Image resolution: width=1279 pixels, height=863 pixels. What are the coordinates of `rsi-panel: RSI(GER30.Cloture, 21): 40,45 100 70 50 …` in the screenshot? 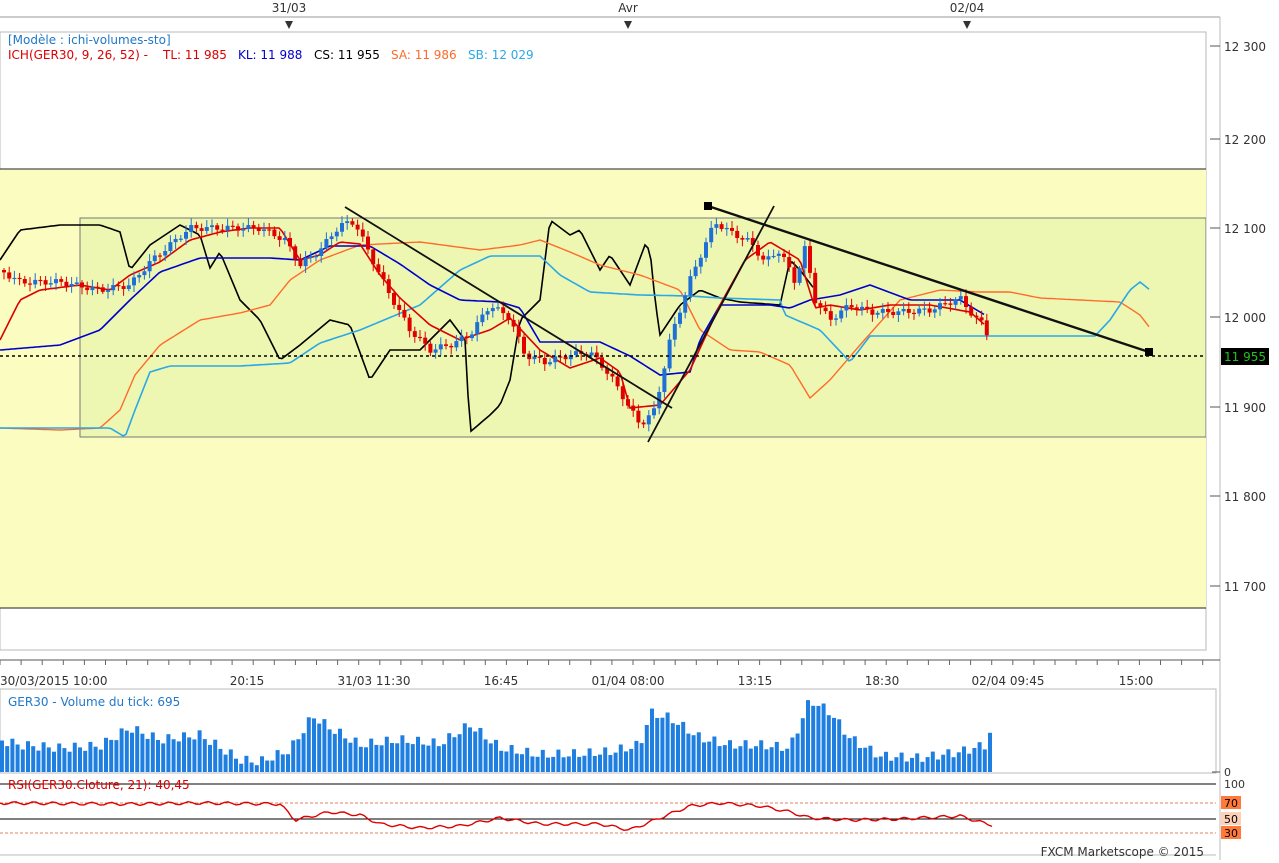 It's located at (622, 815).